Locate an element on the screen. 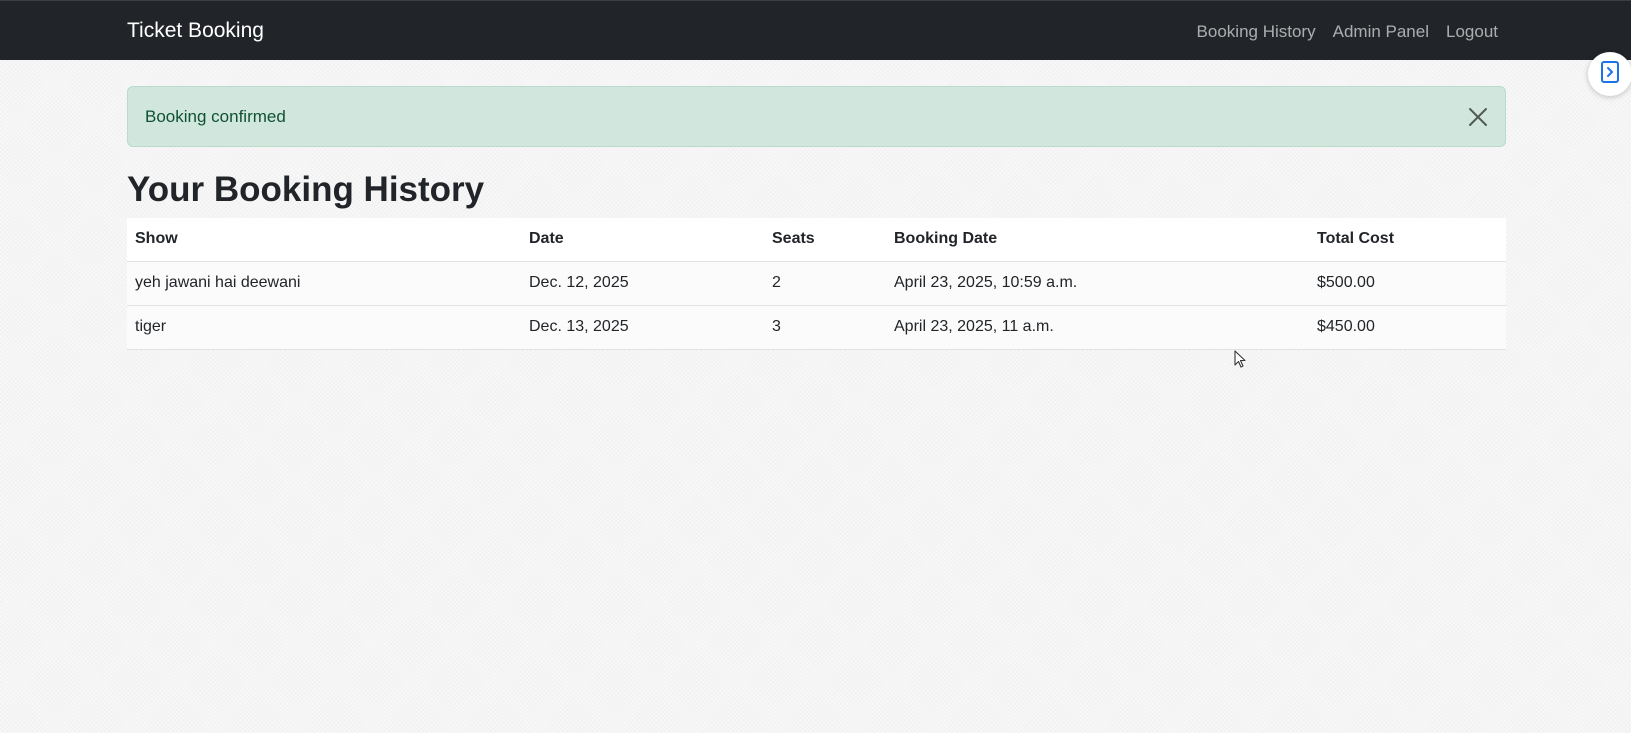 This screenshot has height=733, width=1631. cell-show: tiger is located at coordinates (324, 327).